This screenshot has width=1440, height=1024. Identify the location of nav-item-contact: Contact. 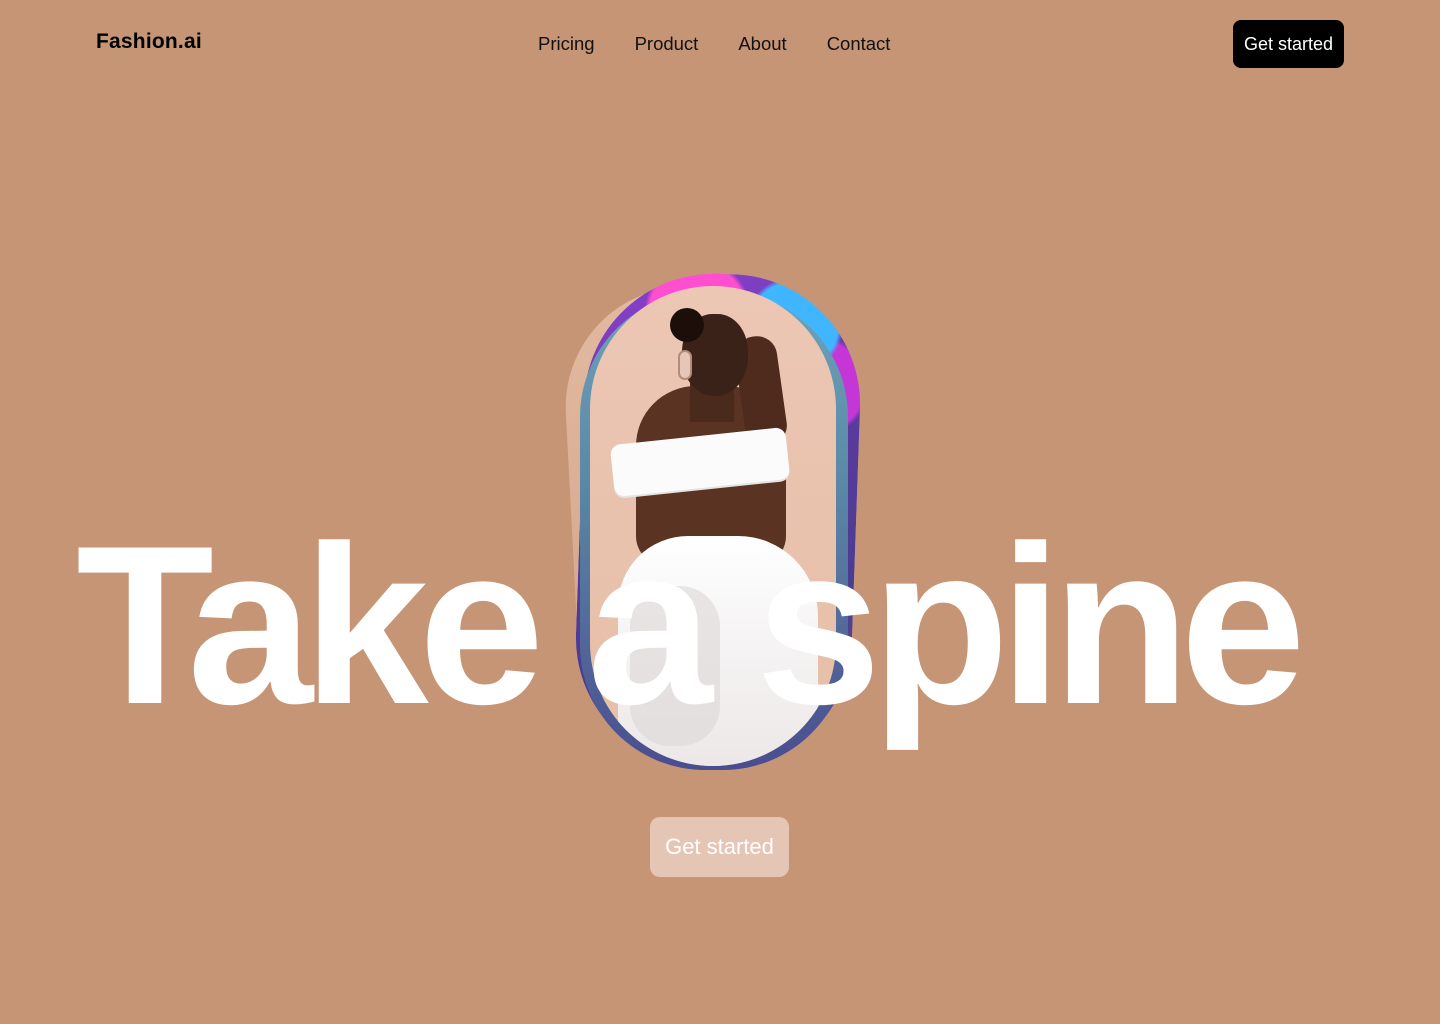
(859, 44).